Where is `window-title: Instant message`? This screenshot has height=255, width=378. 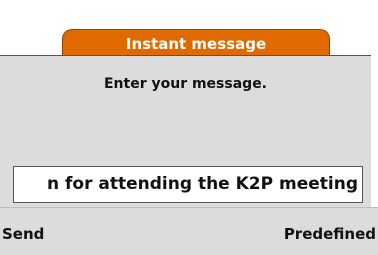
window-title: Instant message is located at coordinates (196, 44).